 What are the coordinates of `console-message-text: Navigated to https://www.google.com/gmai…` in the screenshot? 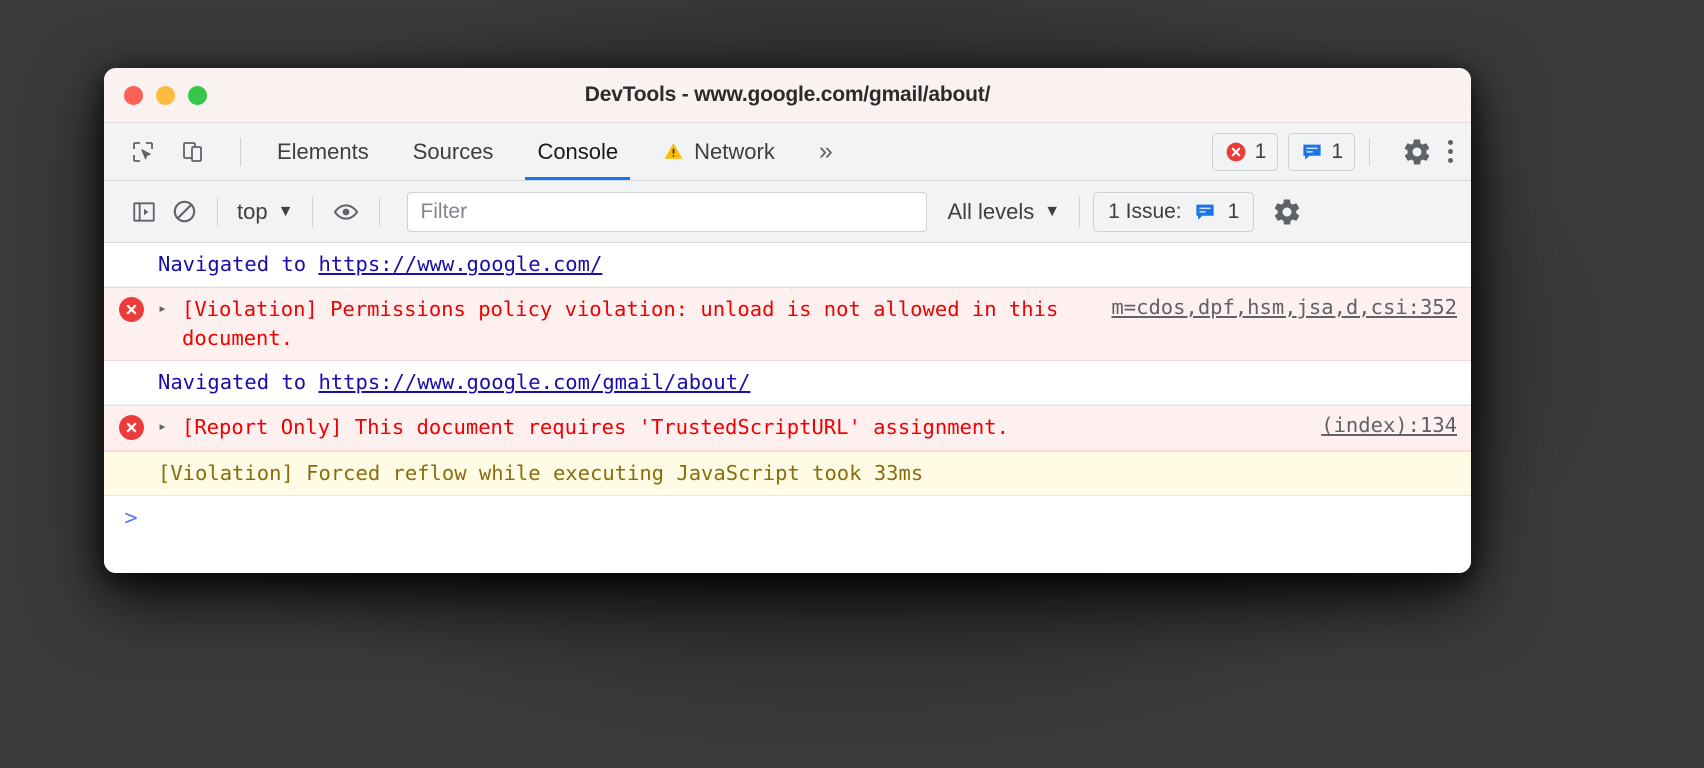 It's located at (807, 382).